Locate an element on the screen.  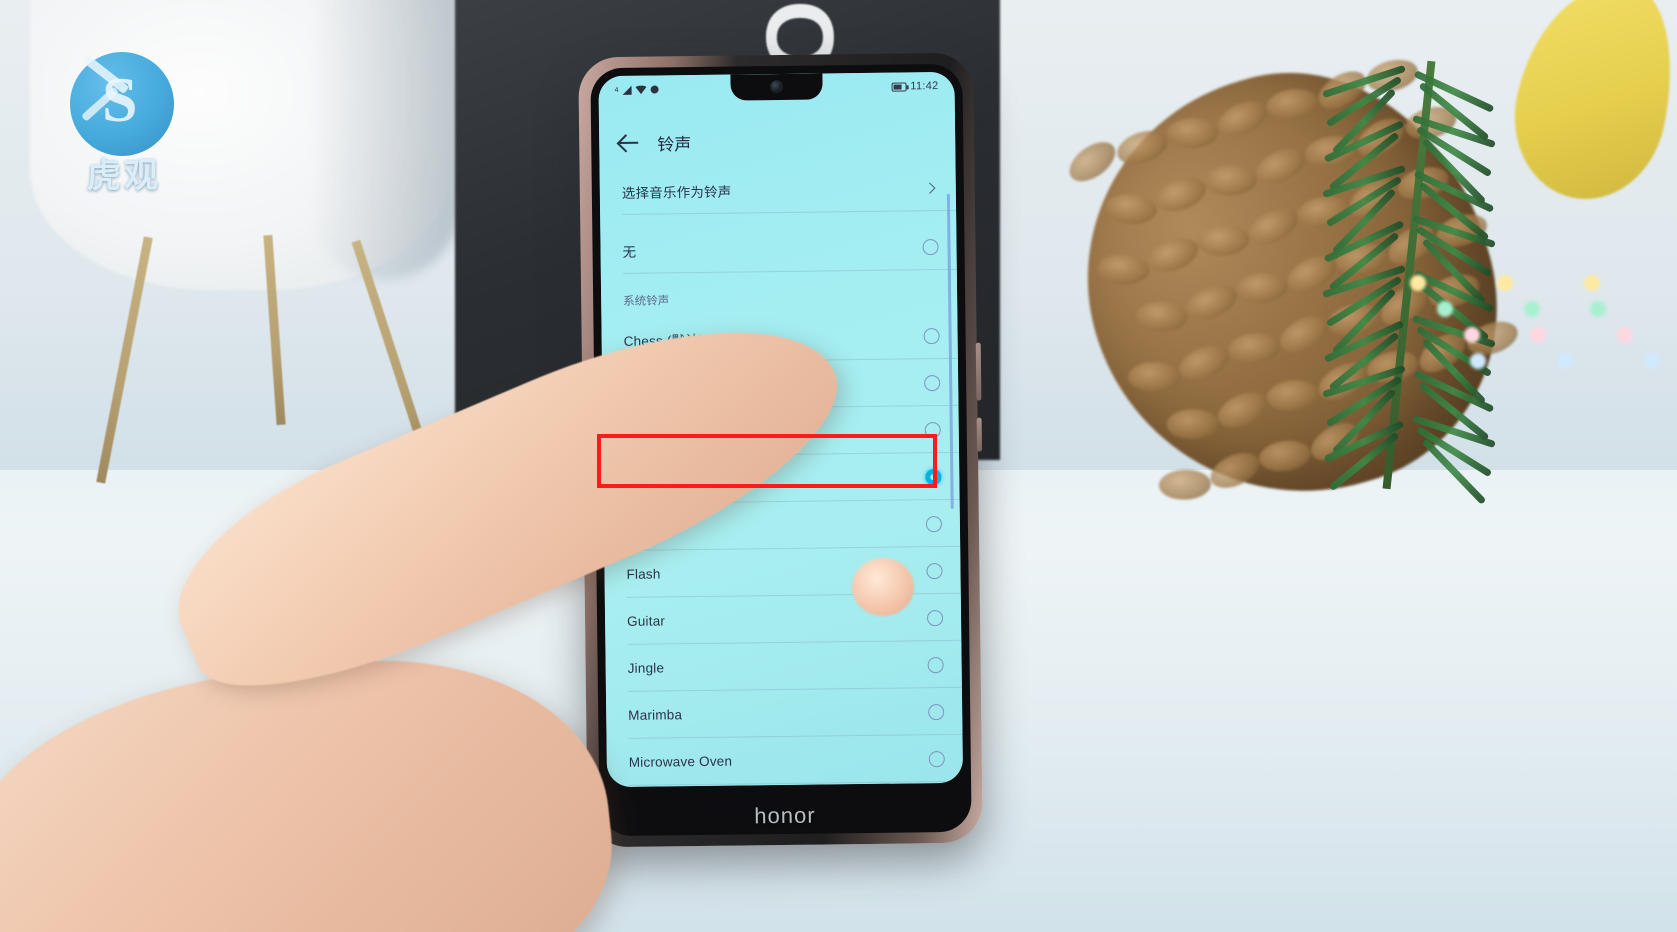
status-left-icons: 4 is located at coordinates (637, 90).